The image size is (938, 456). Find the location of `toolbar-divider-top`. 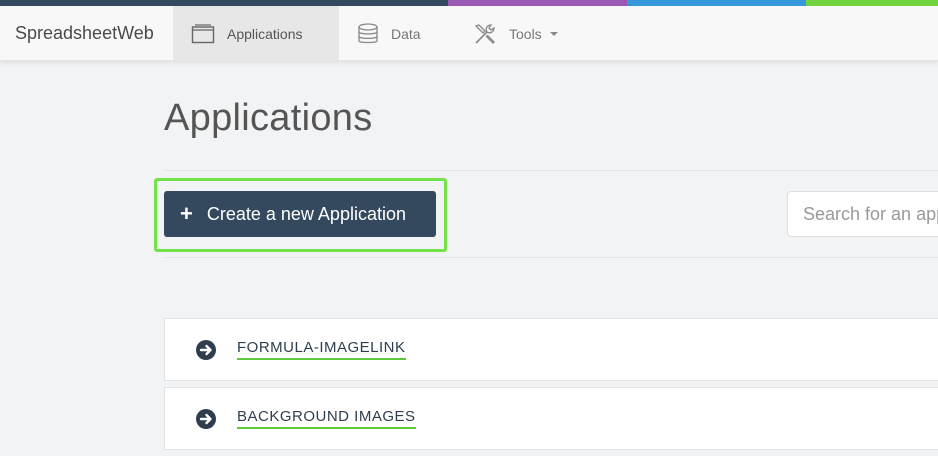

toolbar-divider-top is located at coordinates (551, 170).